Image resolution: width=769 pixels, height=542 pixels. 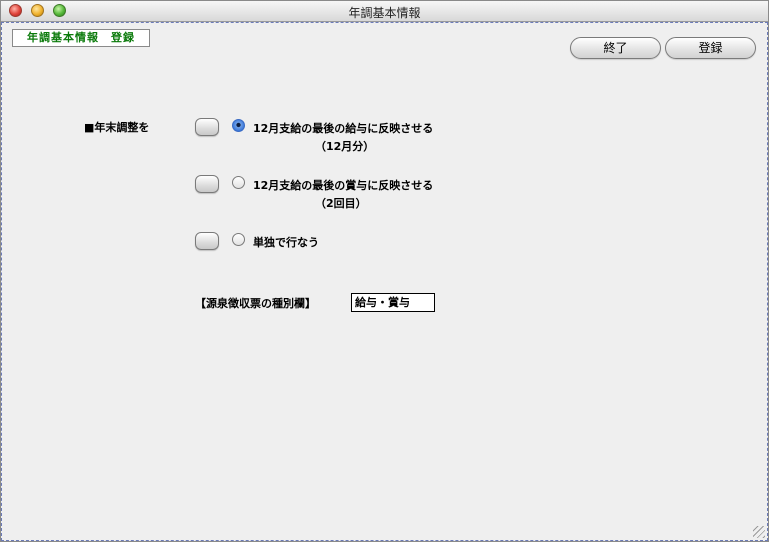 What do you see at coordinates (341, 203) in the screenshot?
I see `option-2-sublabel: （2回目）` at bounding box center [341, 203].